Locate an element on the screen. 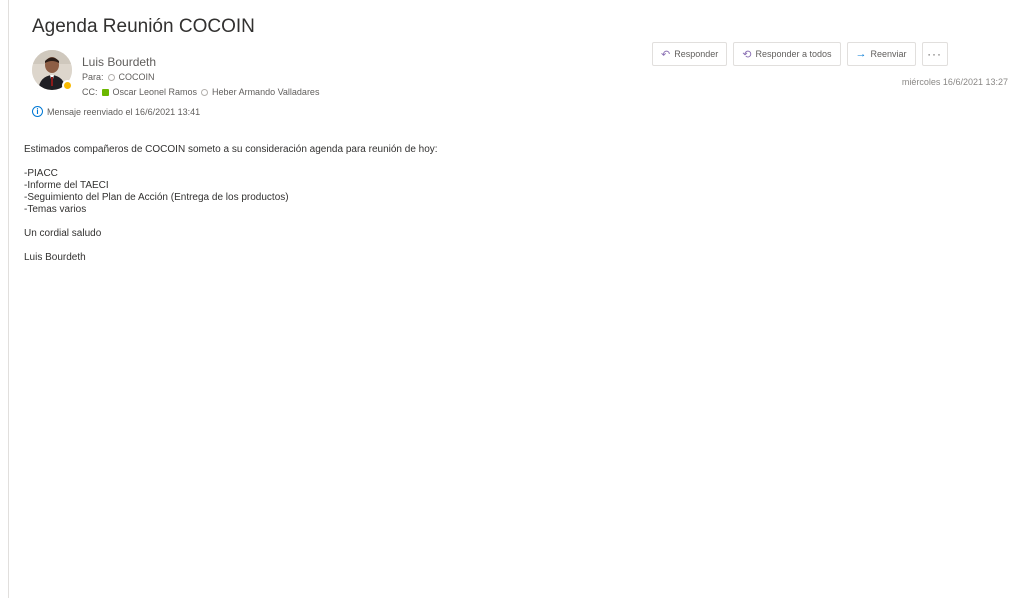 The width and height of the screenshot is (1022, 598). reply-icon: ↶ is located at coordinates (666, 54).